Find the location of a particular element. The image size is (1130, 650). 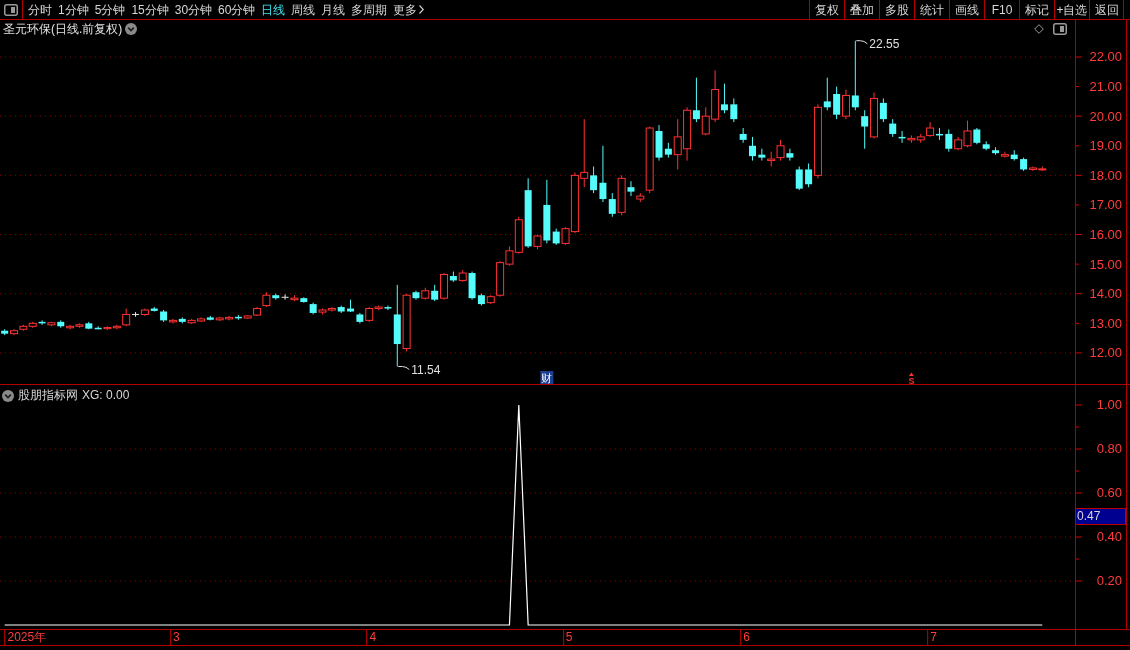

chart-title: 圣元环保(日线.前复权) is located at coordinates (63, 28).